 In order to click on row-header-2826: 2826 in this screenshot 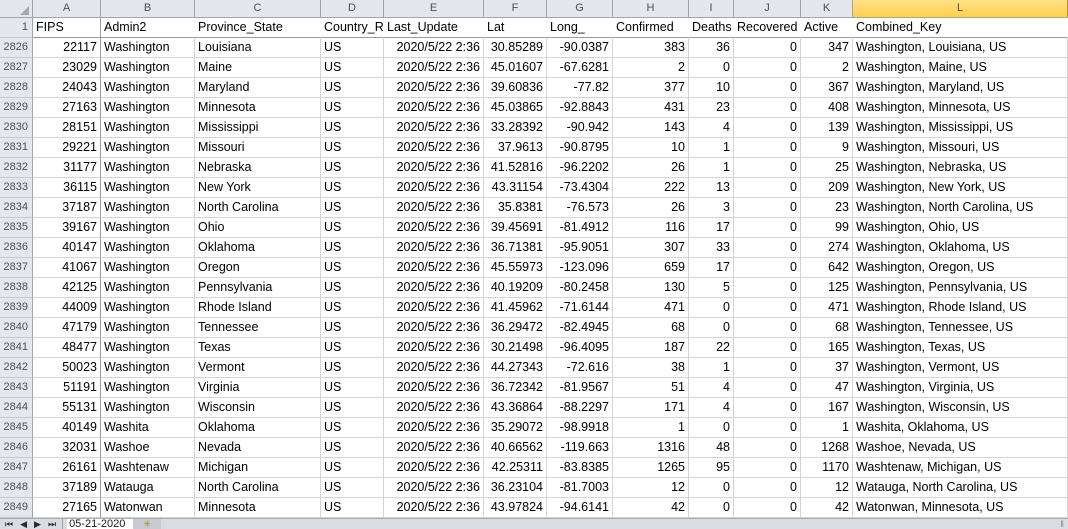, I will do `click(16, 48)`.